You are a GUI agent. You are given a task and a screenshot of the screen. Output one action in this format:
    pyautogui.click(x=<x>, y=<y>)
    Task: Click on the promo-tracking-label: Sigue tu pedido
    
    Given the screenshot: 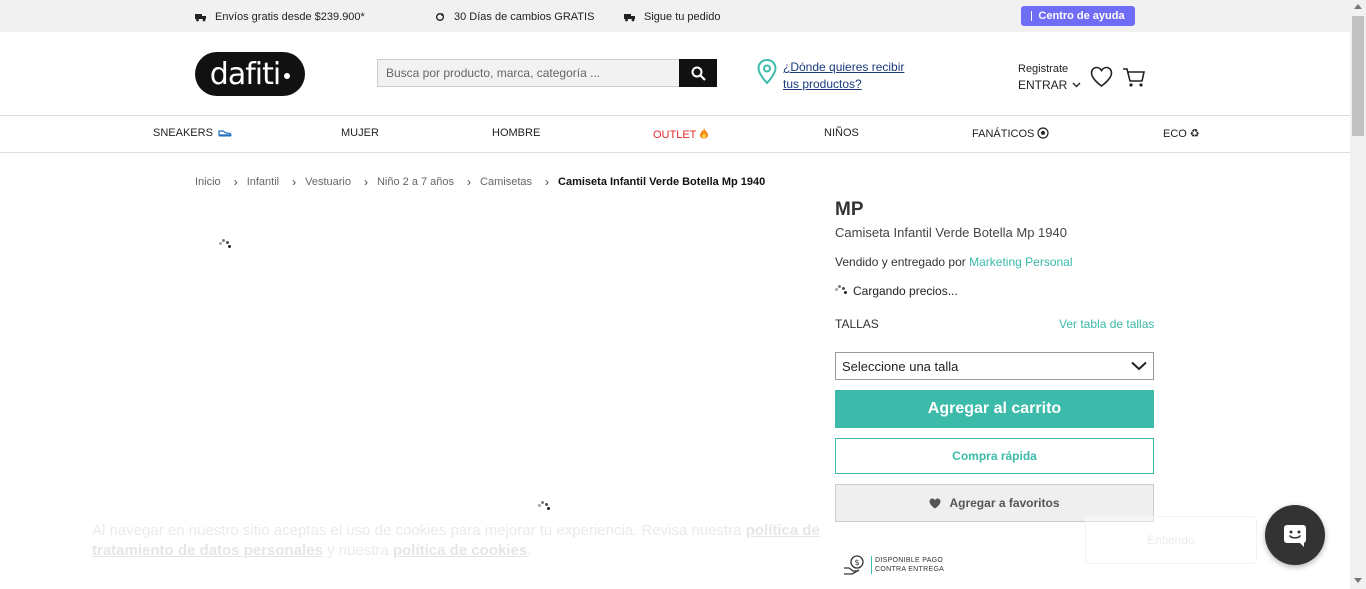 What is the action you would take?
    pyautogui.click(x=682, y=17)
    